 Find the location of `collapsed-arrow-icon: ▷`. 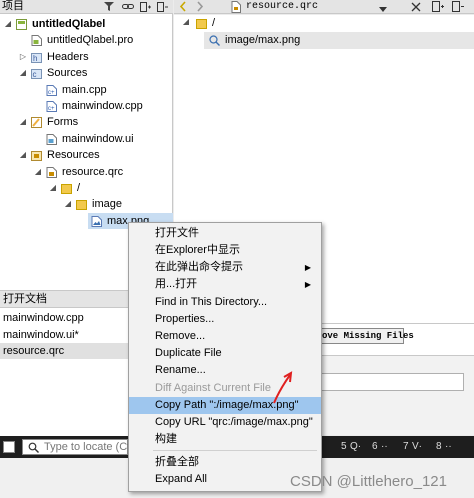

collapsed-arrow-icon: ▷ is located at coordinates (23, 57).